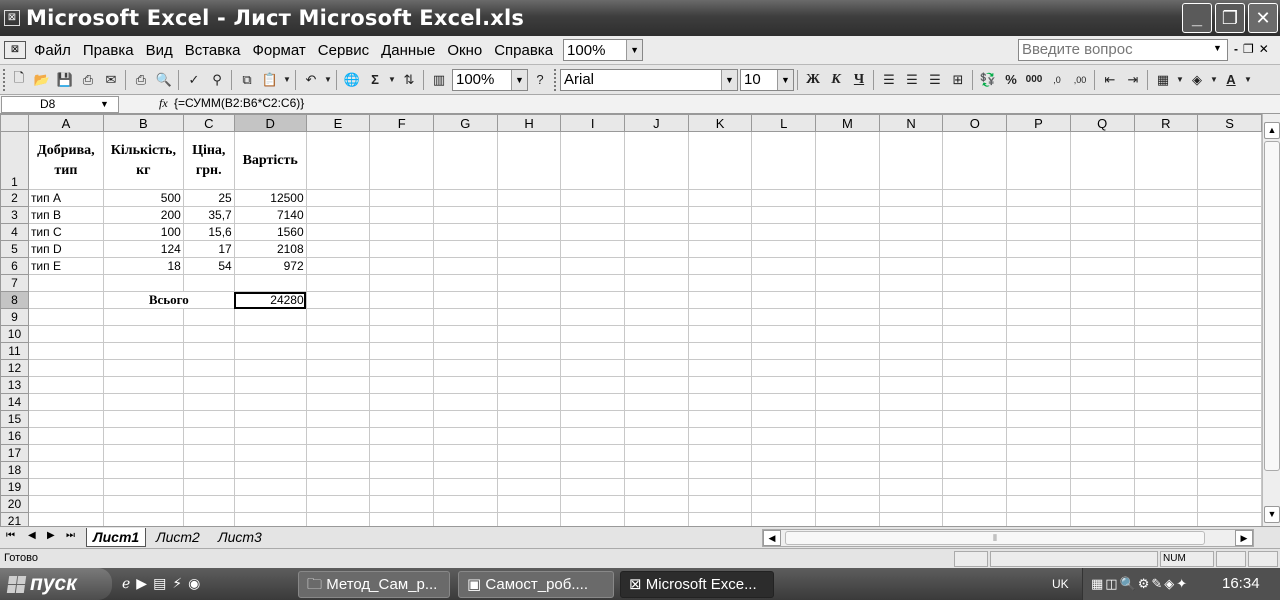  Describe the element at coordinates (240, 537) in the screenshot. I see `sheet-tab-3: Лист3` at that location.